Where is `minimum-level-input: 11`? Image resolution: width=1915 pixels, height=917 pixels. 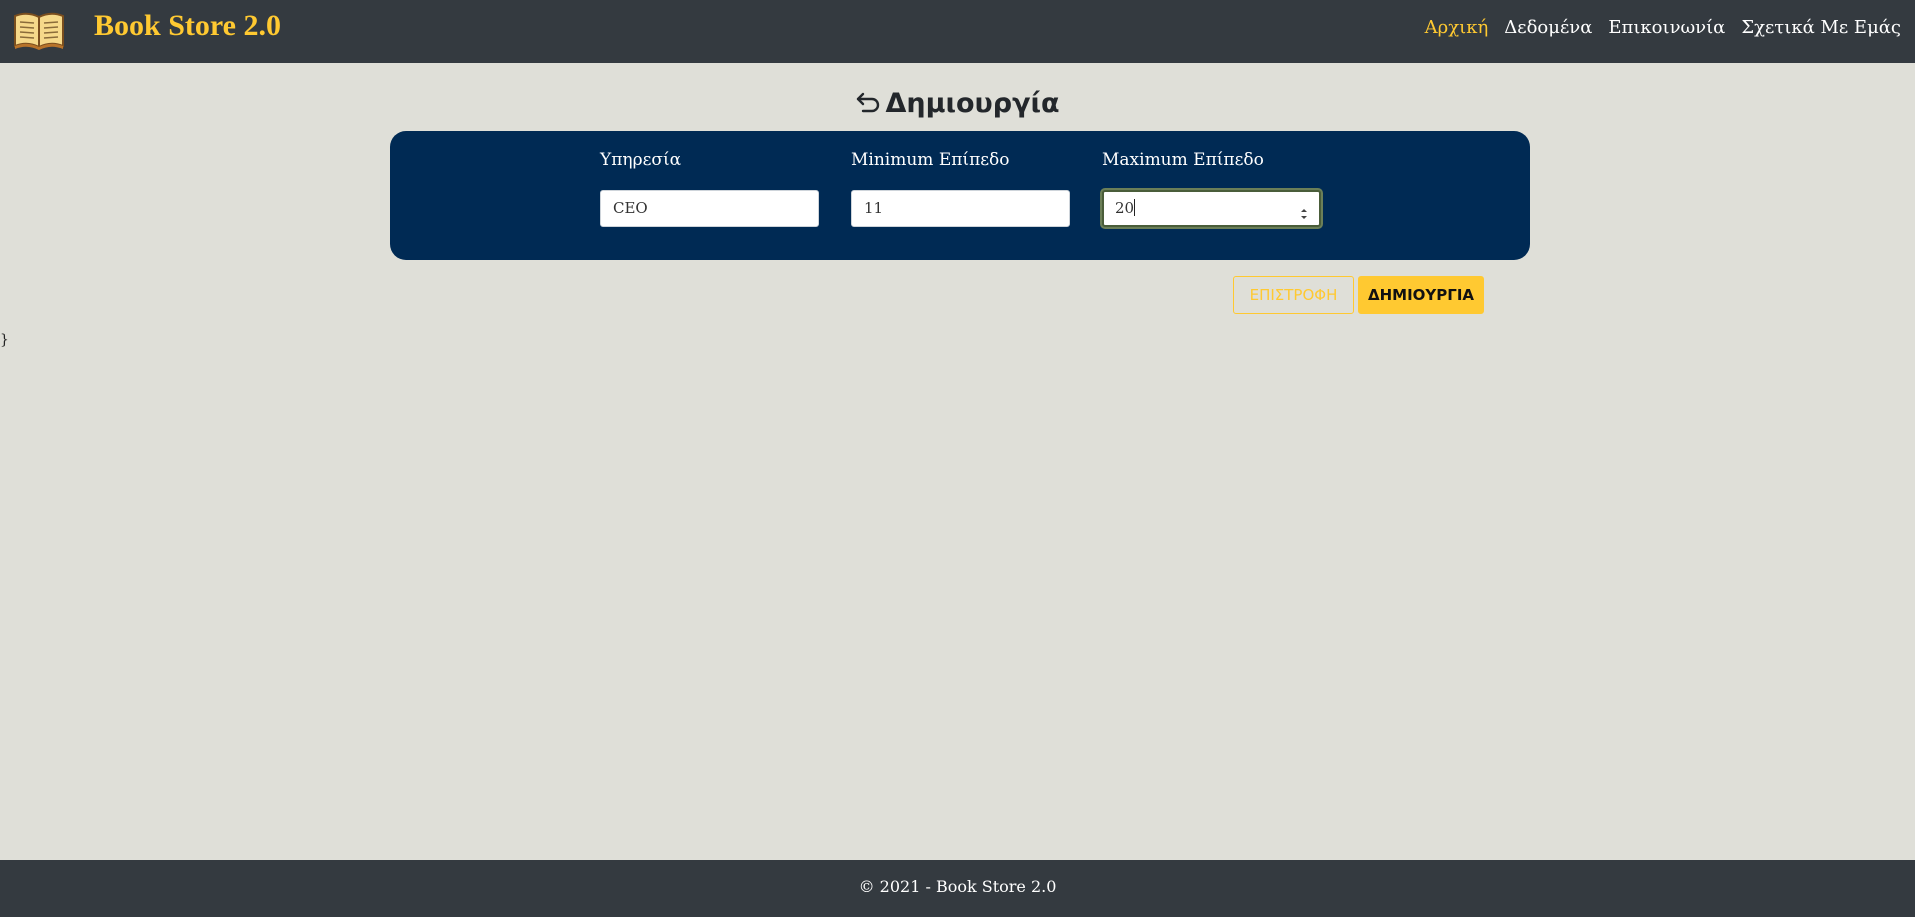 minimum-level-input: 11 is located at coordinates (960, 208).